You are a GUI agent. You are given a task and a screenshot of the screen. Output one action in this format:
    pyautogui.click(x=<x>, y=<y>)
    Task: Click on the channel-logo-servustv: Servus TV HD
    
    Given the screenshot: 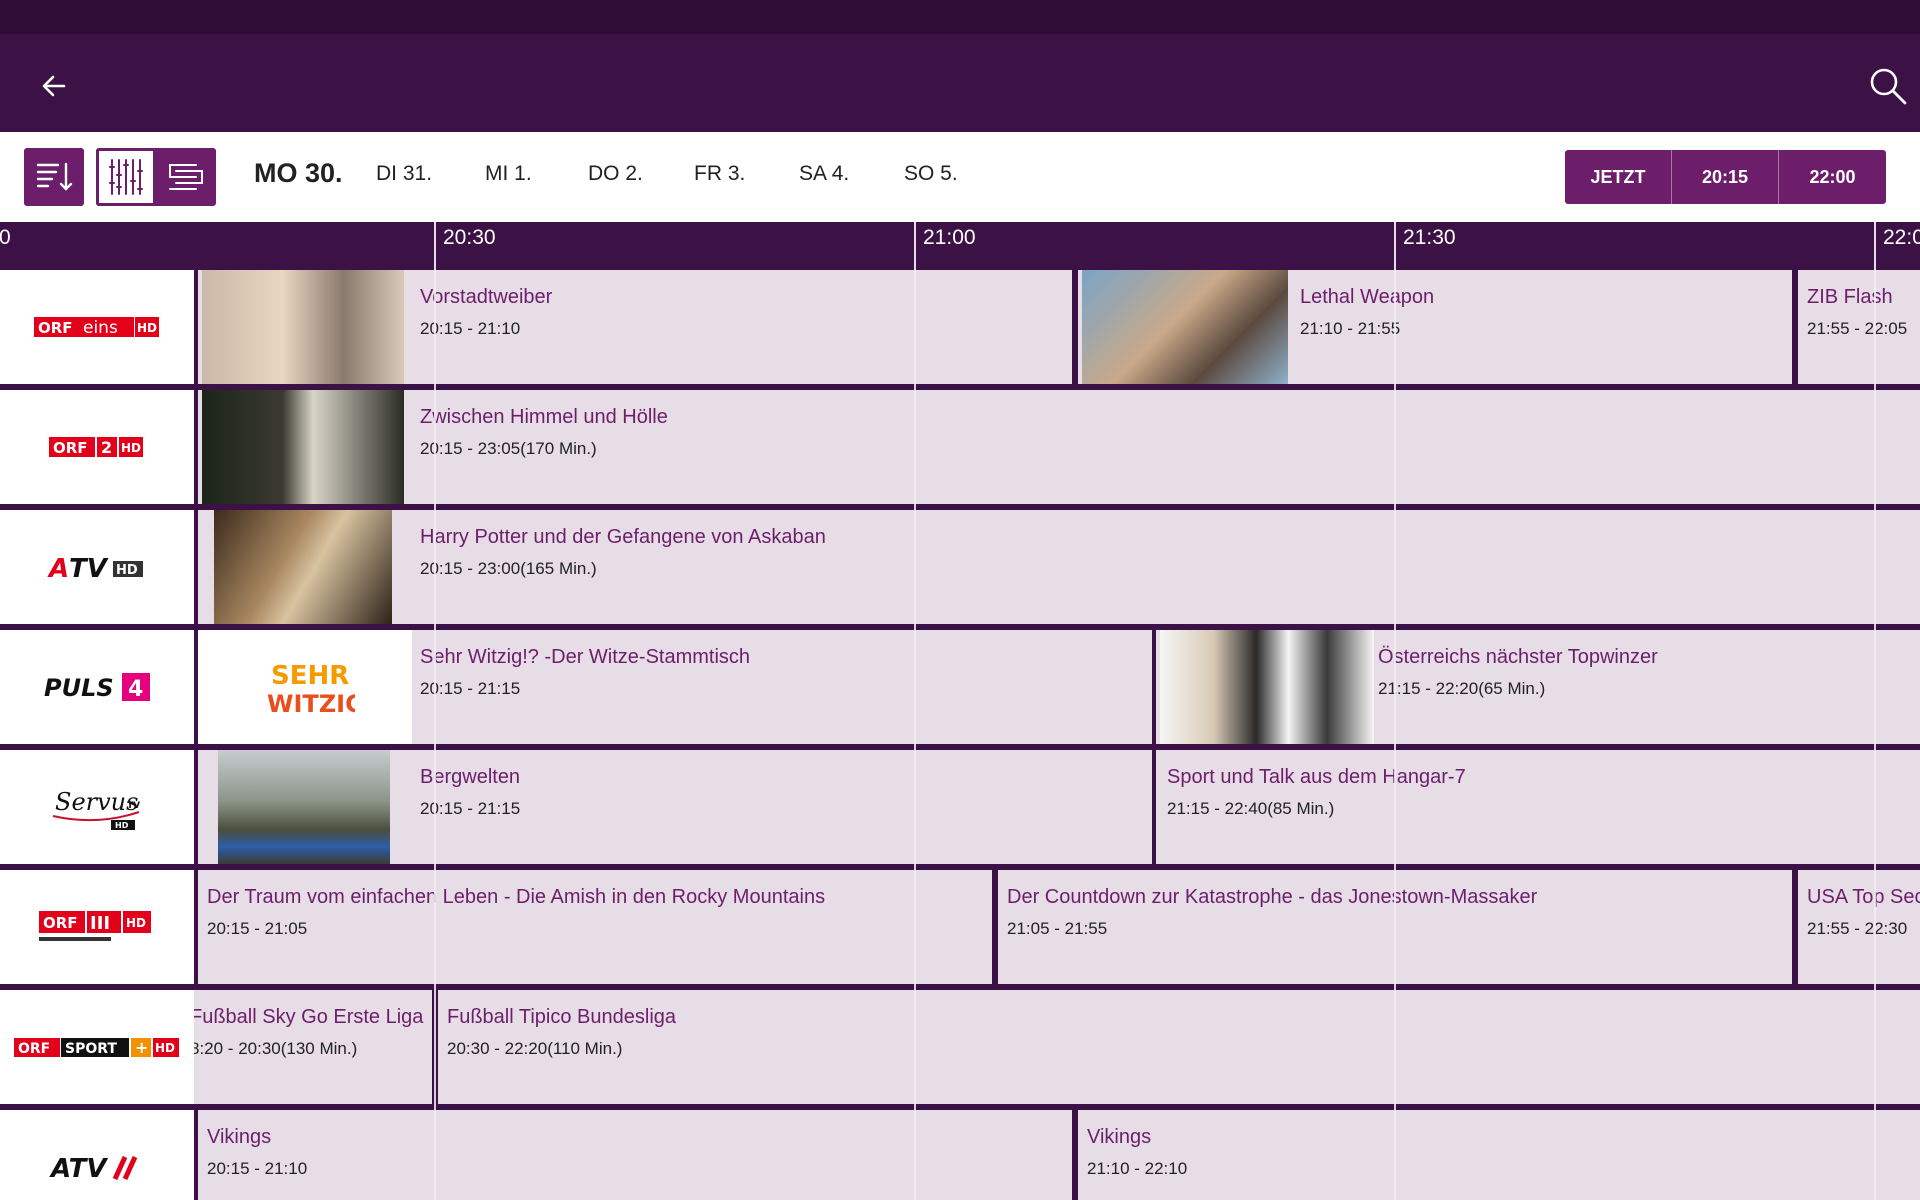 What is the action you would take?
    pyautogui.click(x=97, y=807)
    